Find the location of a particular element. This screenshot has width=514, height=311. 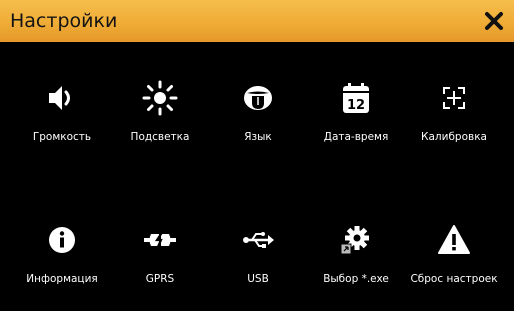

exe-gear-icon is located at coordinates (356, 240).